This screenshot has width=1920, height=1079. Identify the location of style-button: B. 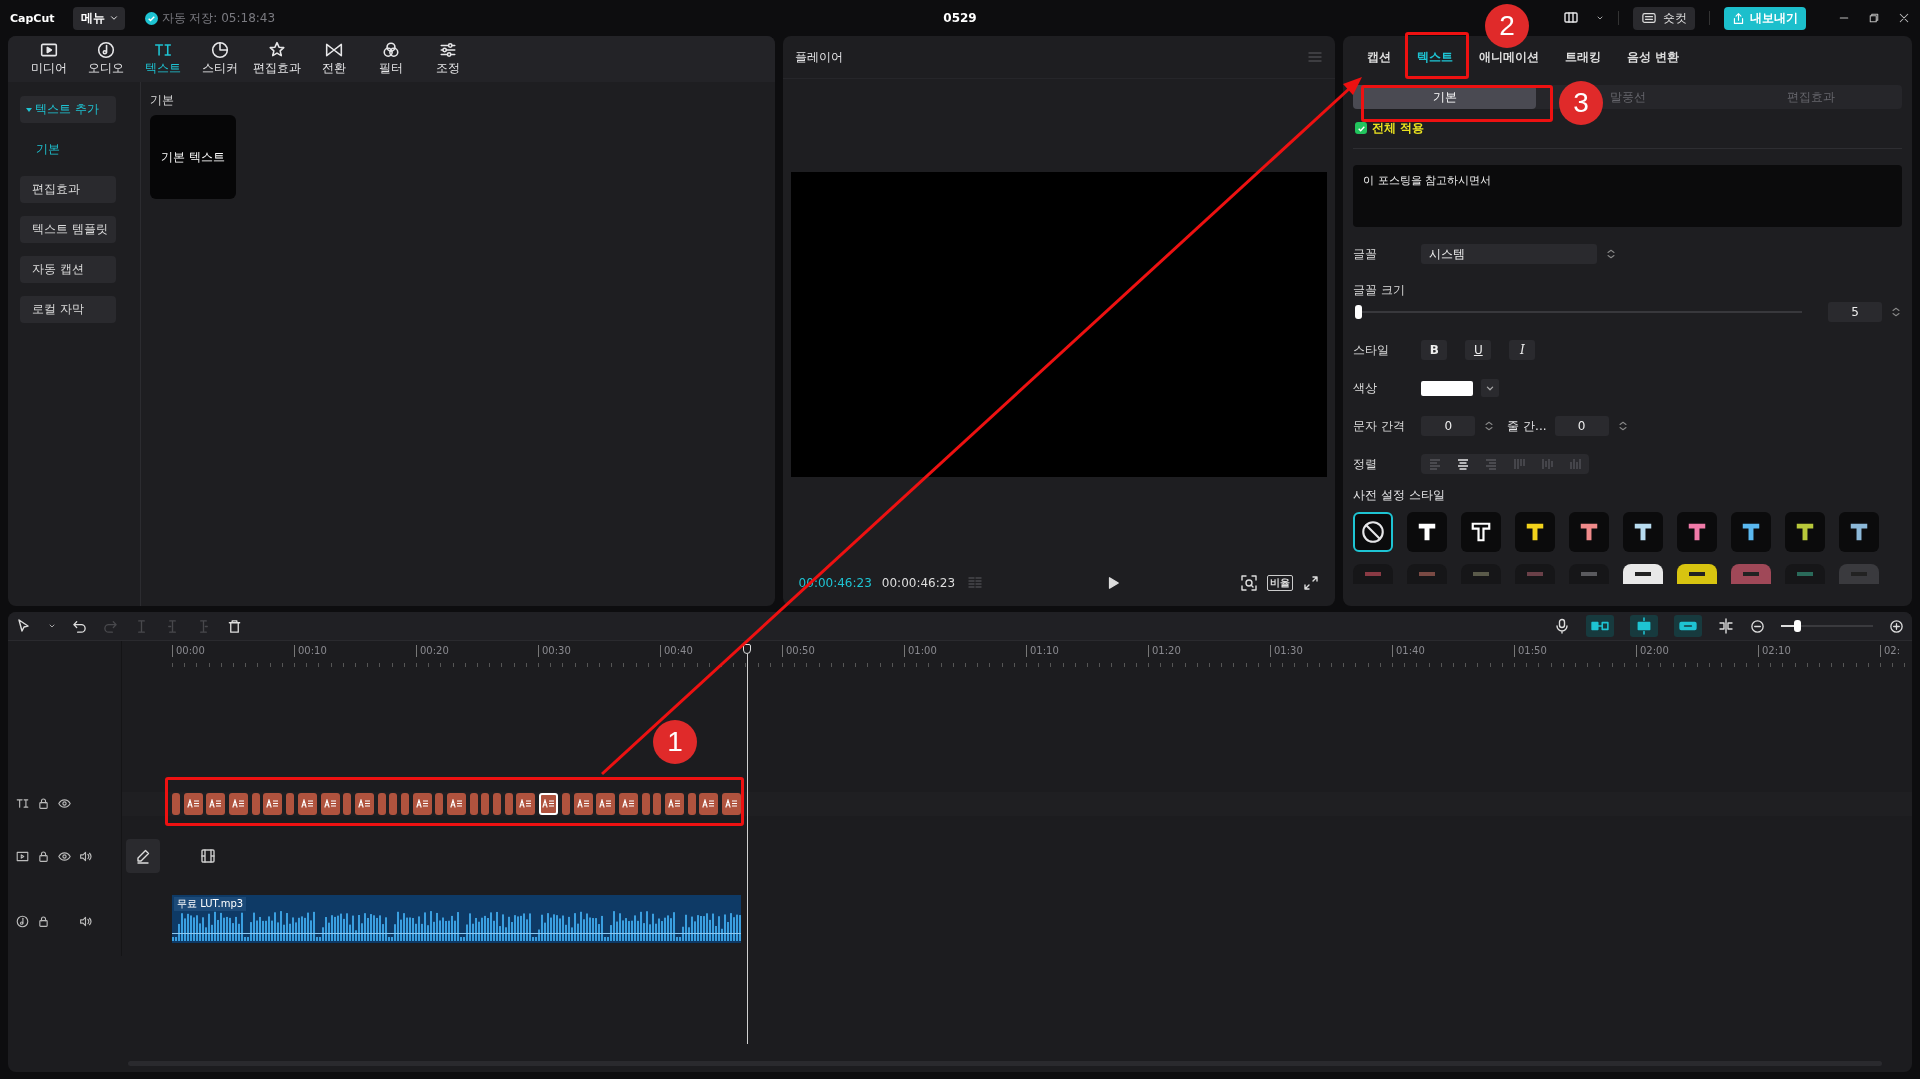
(1434, 350).